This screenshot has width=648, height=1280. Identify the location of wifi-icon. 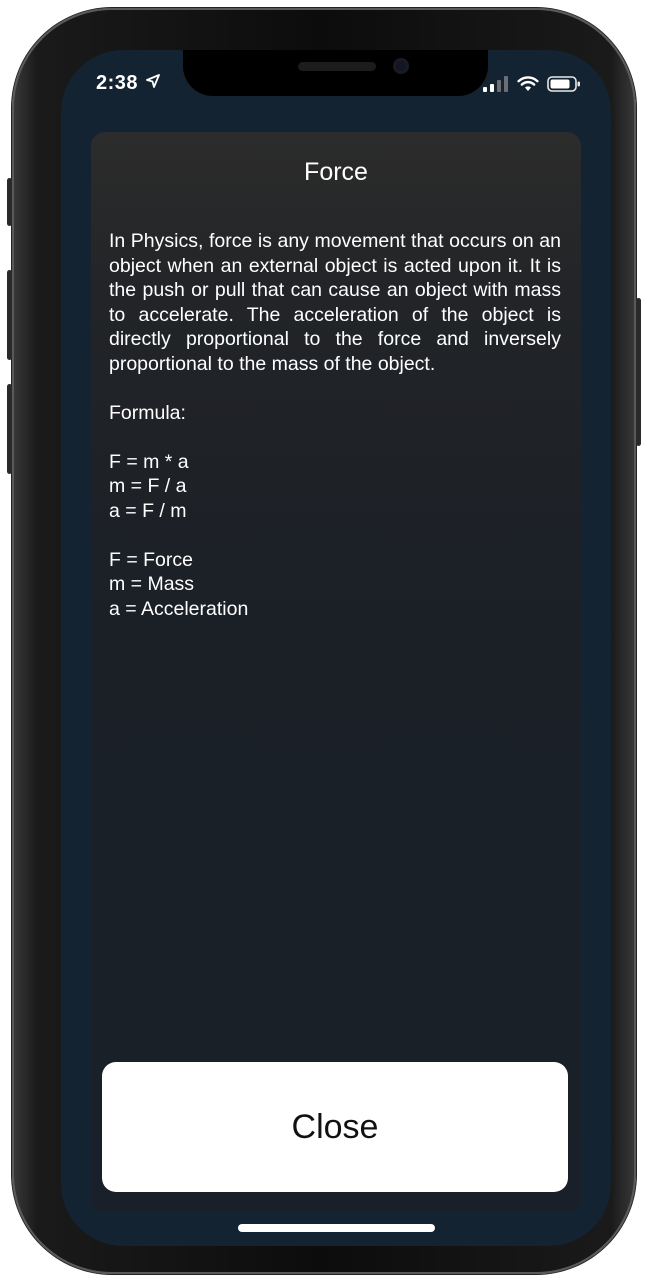
(528, 83).